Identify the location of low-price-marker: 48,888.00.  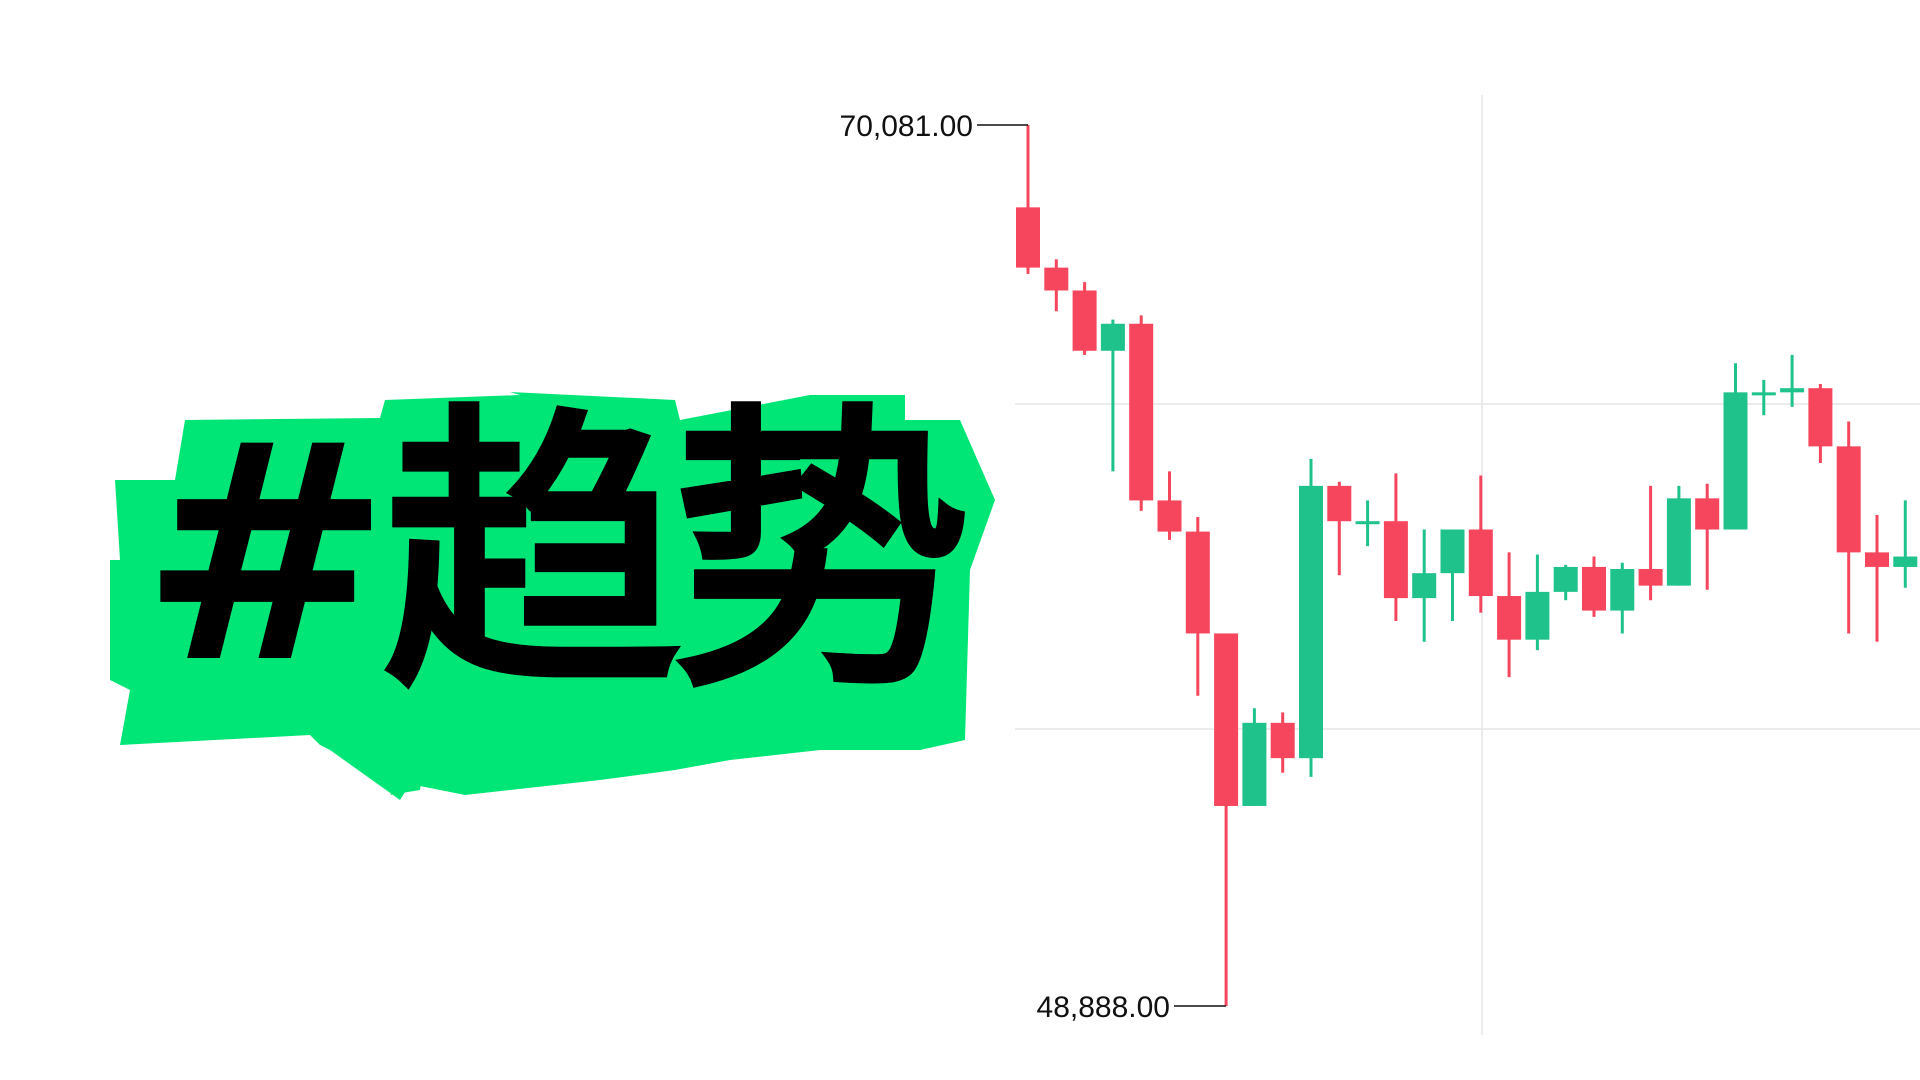
(1131, 1007).